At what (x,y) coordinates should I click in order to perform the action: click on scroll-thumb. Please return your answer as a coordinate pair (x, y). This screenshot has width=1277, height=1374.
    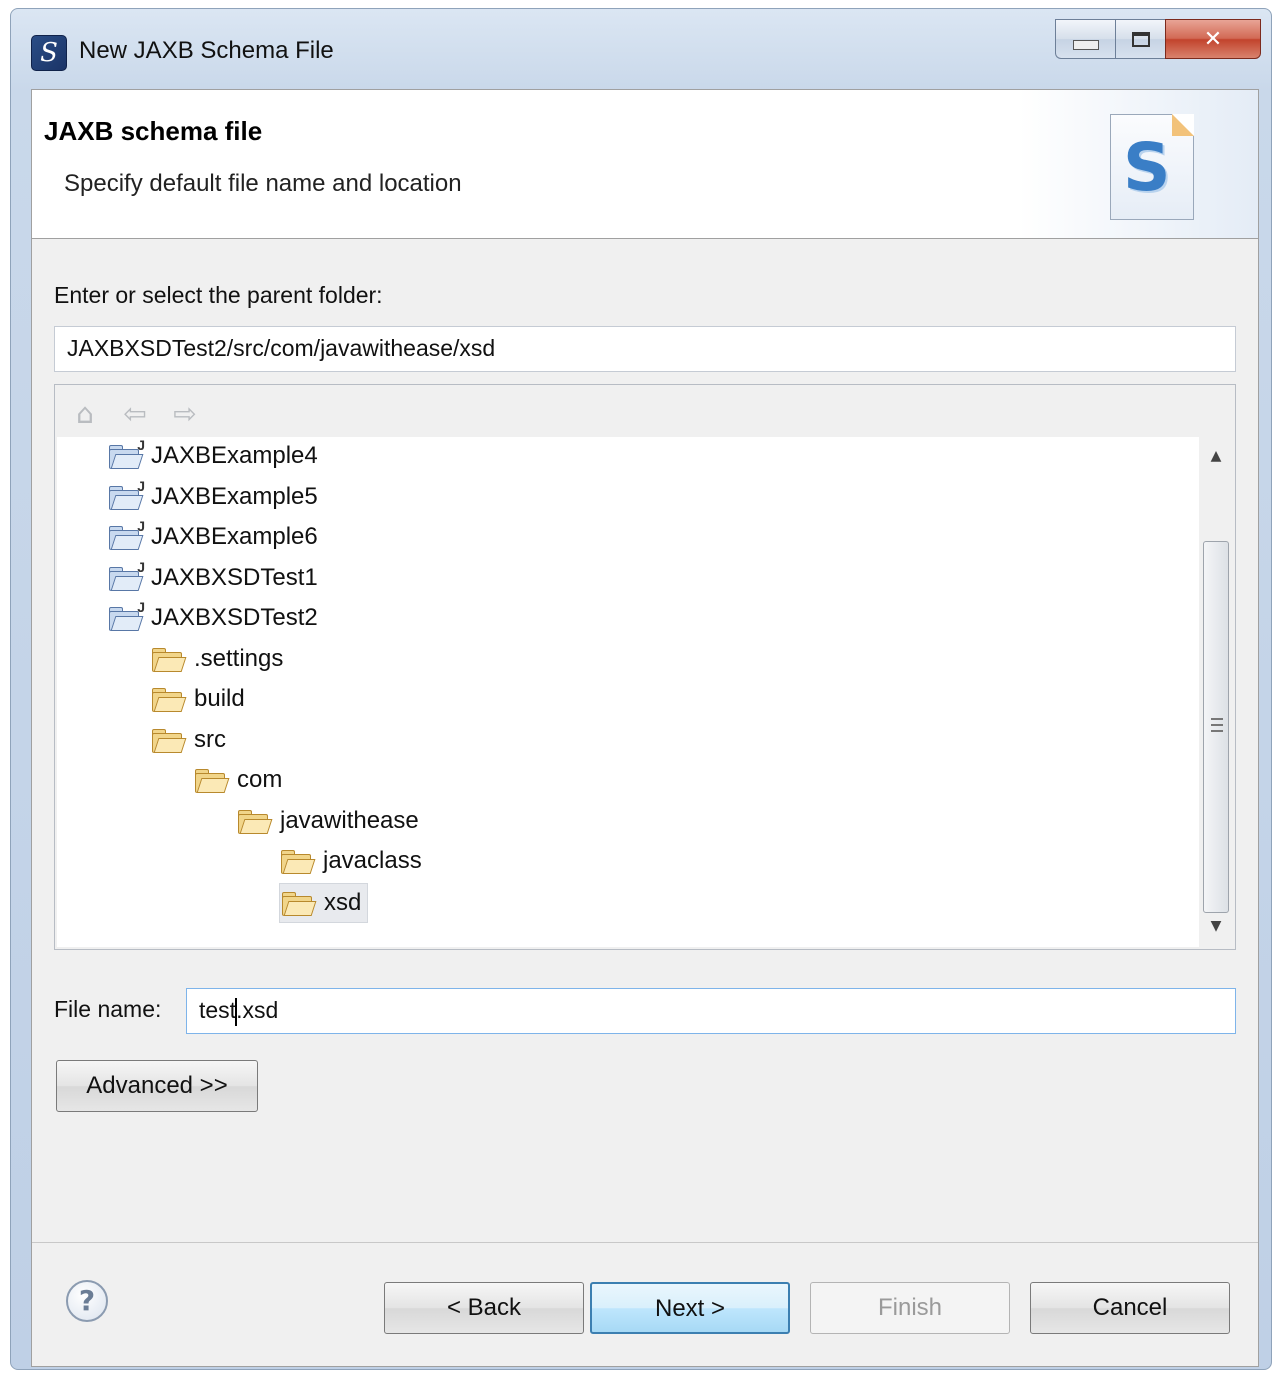
    Looking at the image, I should click on (1216, 727).